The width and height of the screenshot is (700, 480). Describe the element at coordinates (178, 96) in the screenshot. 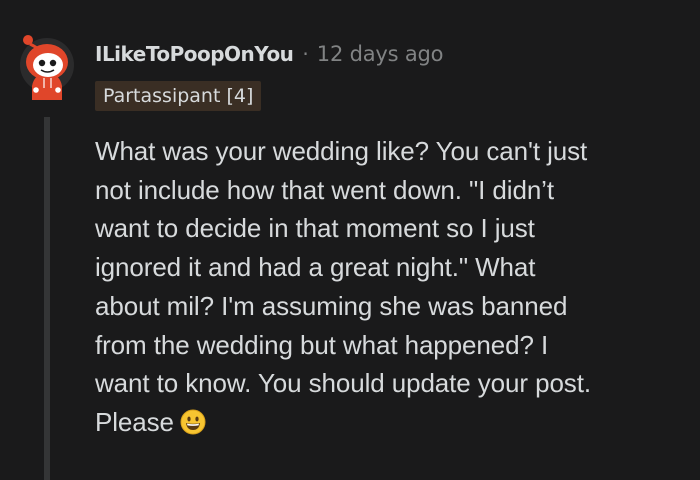

I see `user-flair: Partassipant [4]` at that location.